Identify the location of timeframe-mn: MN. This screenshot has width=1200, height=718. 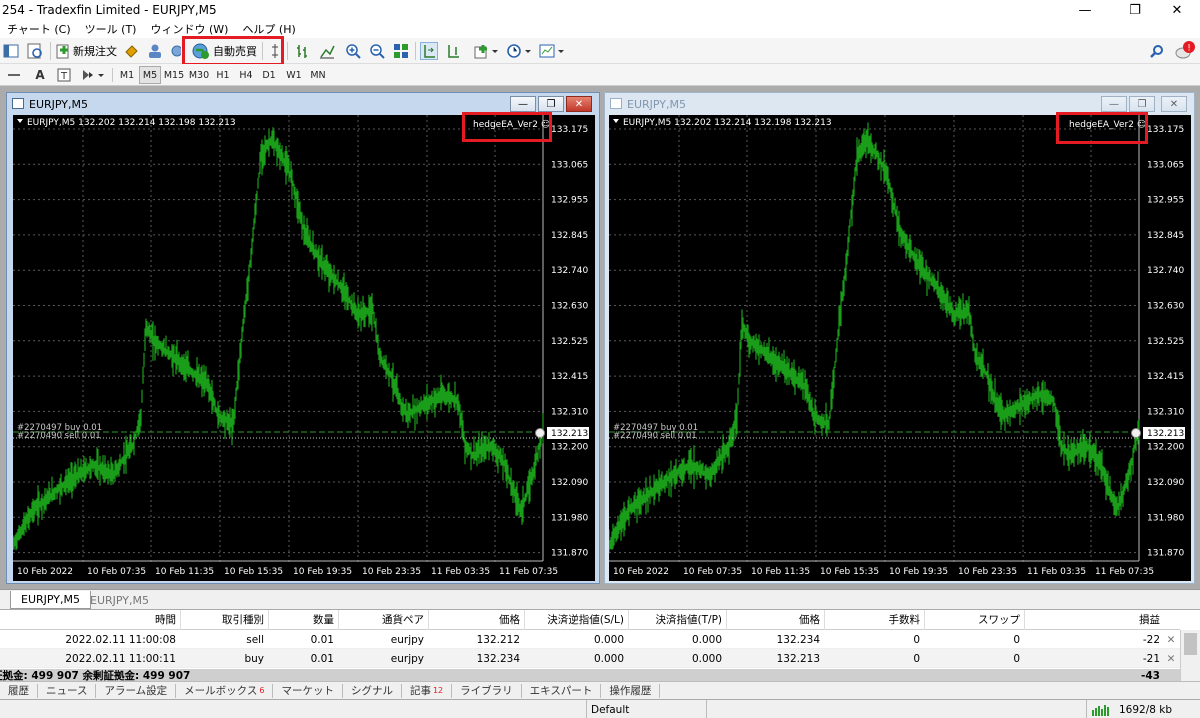
(318, 75).